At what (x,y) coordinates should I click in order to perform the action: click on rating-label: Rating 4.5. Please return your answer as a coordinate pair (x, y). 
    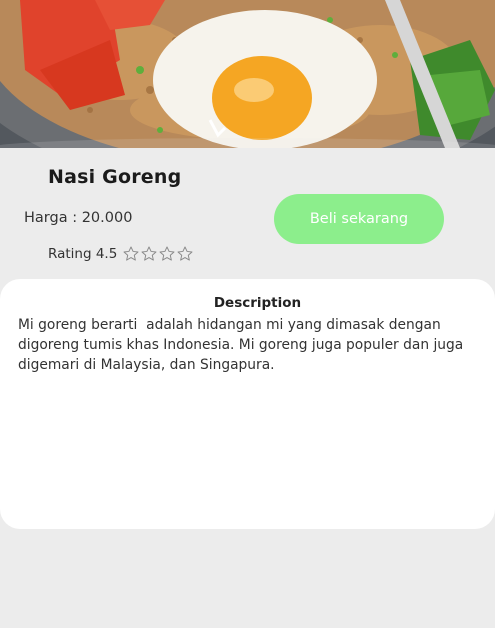
    Looking at the image, I should click on (83, 254).